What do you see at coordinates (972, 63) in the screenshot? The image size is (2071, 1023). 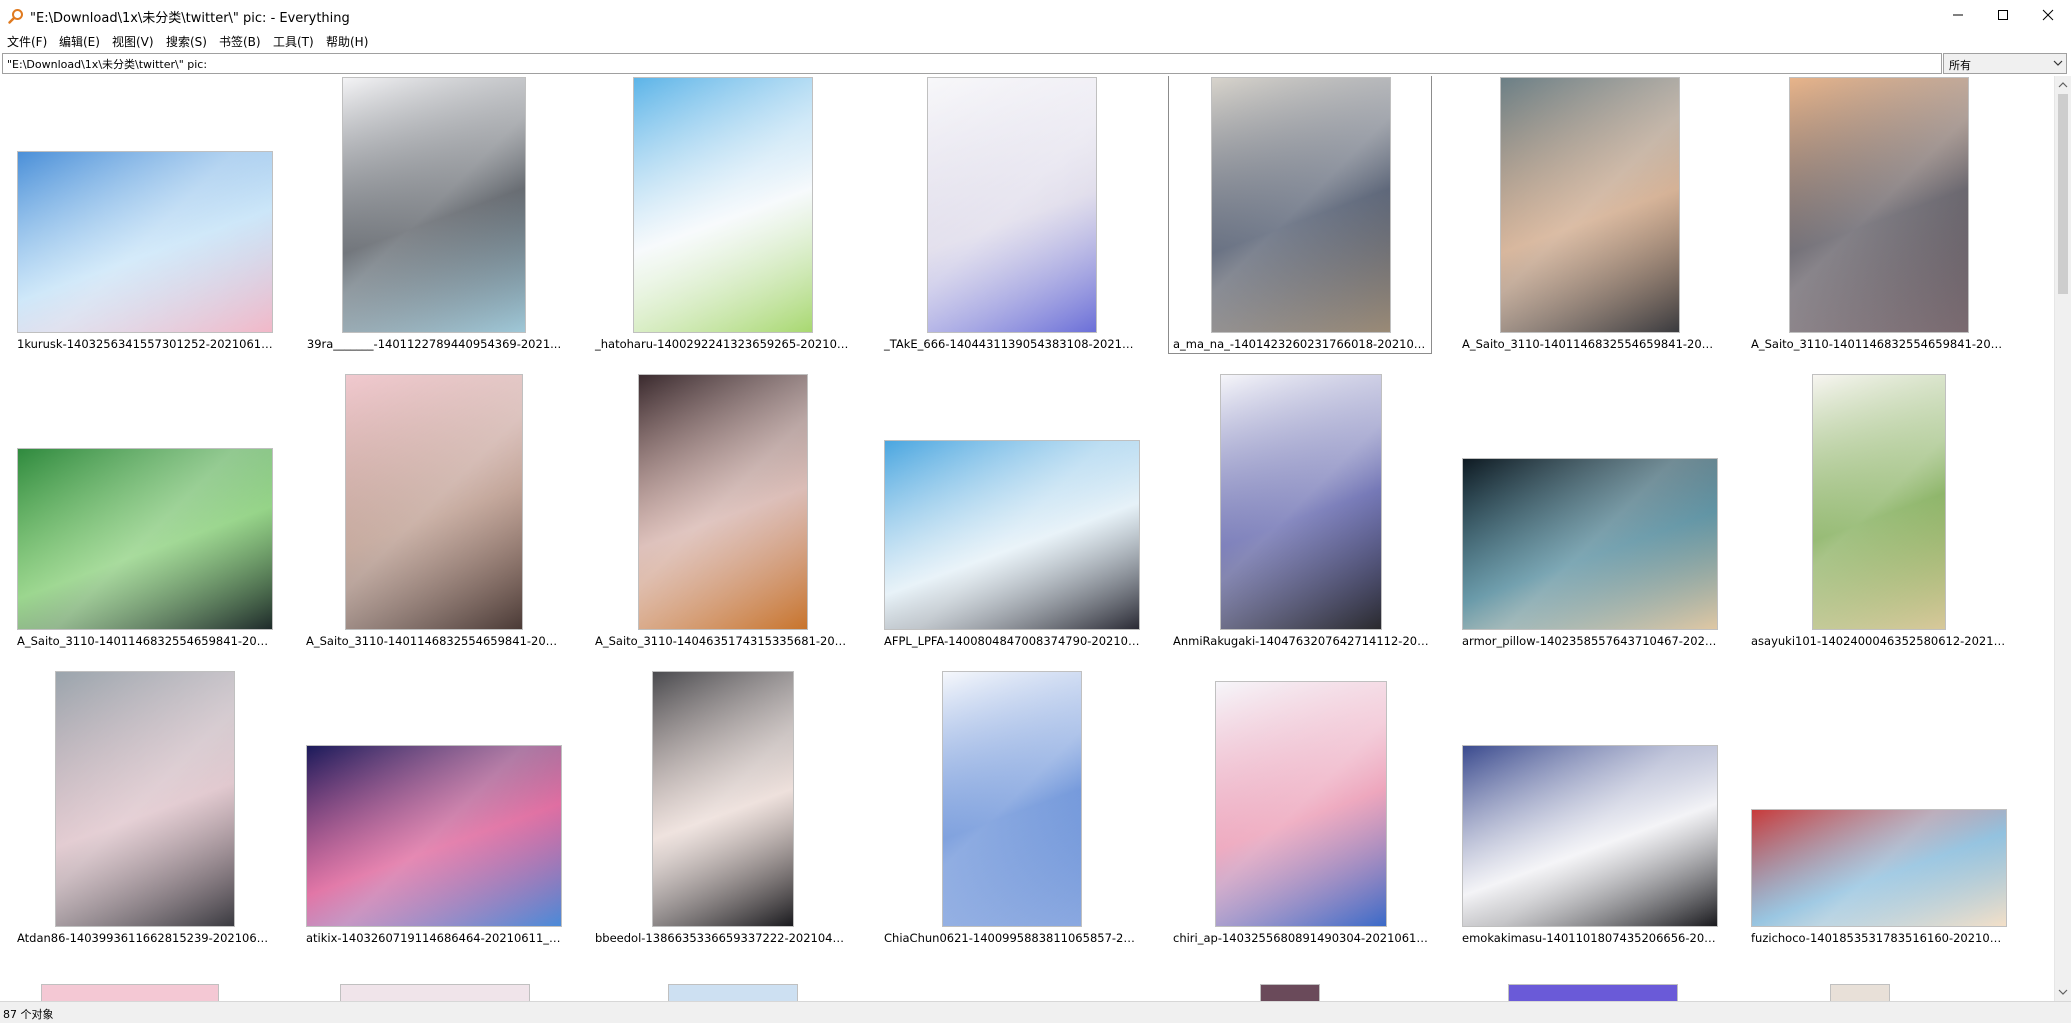 I see `search-input` at bounding box center [972, 63].